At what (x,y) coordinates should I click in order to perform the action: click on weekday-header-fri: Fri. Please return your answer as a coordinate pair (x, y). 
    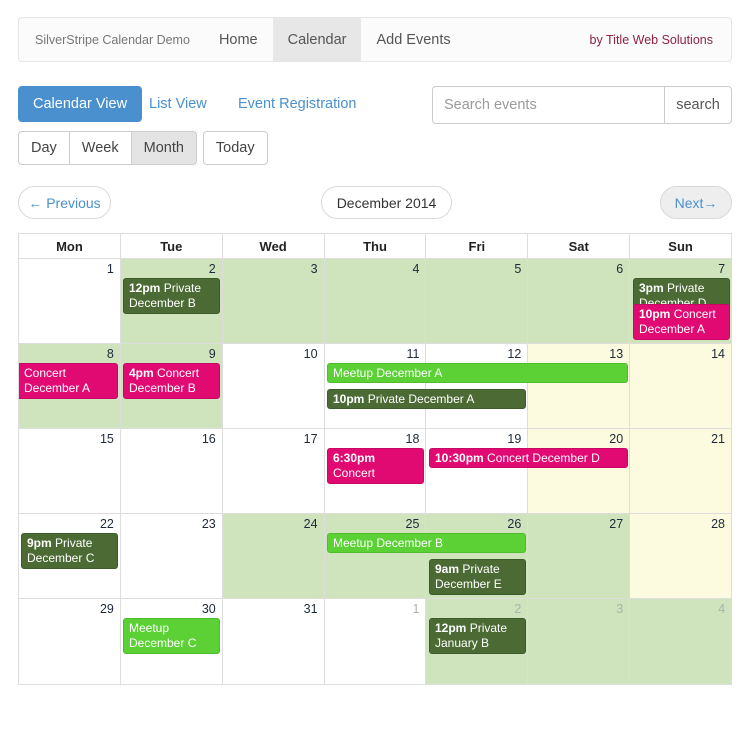
    Looking at the image, I should click on (477, 246).